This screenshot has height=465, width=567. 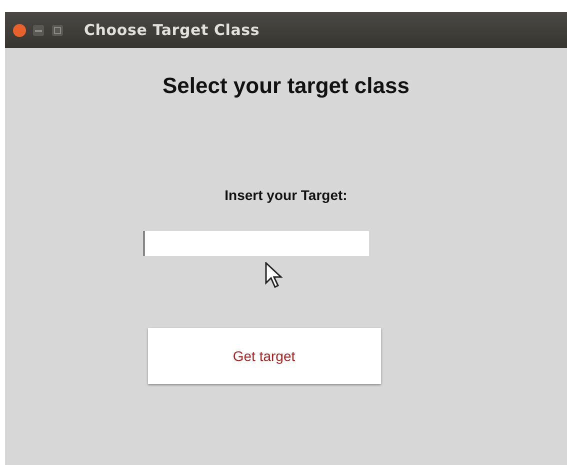 I want to click on window-title: Choose Target Class, so click(x=172, y=30).